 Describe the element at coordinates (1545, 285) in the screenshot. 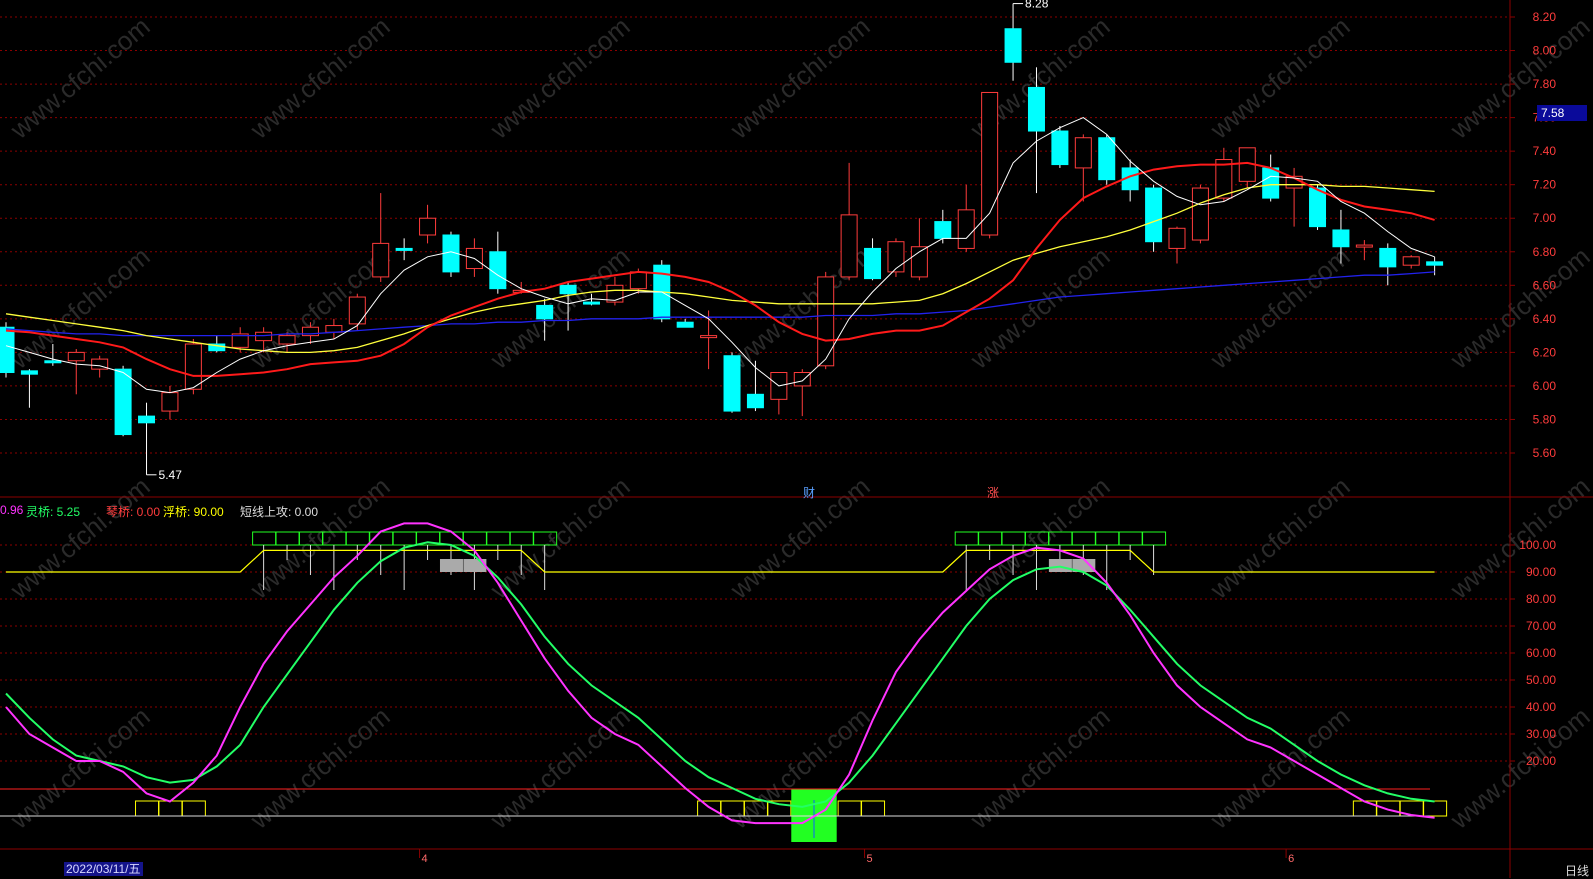

I see `price-tick-label: 6.60` at that location.